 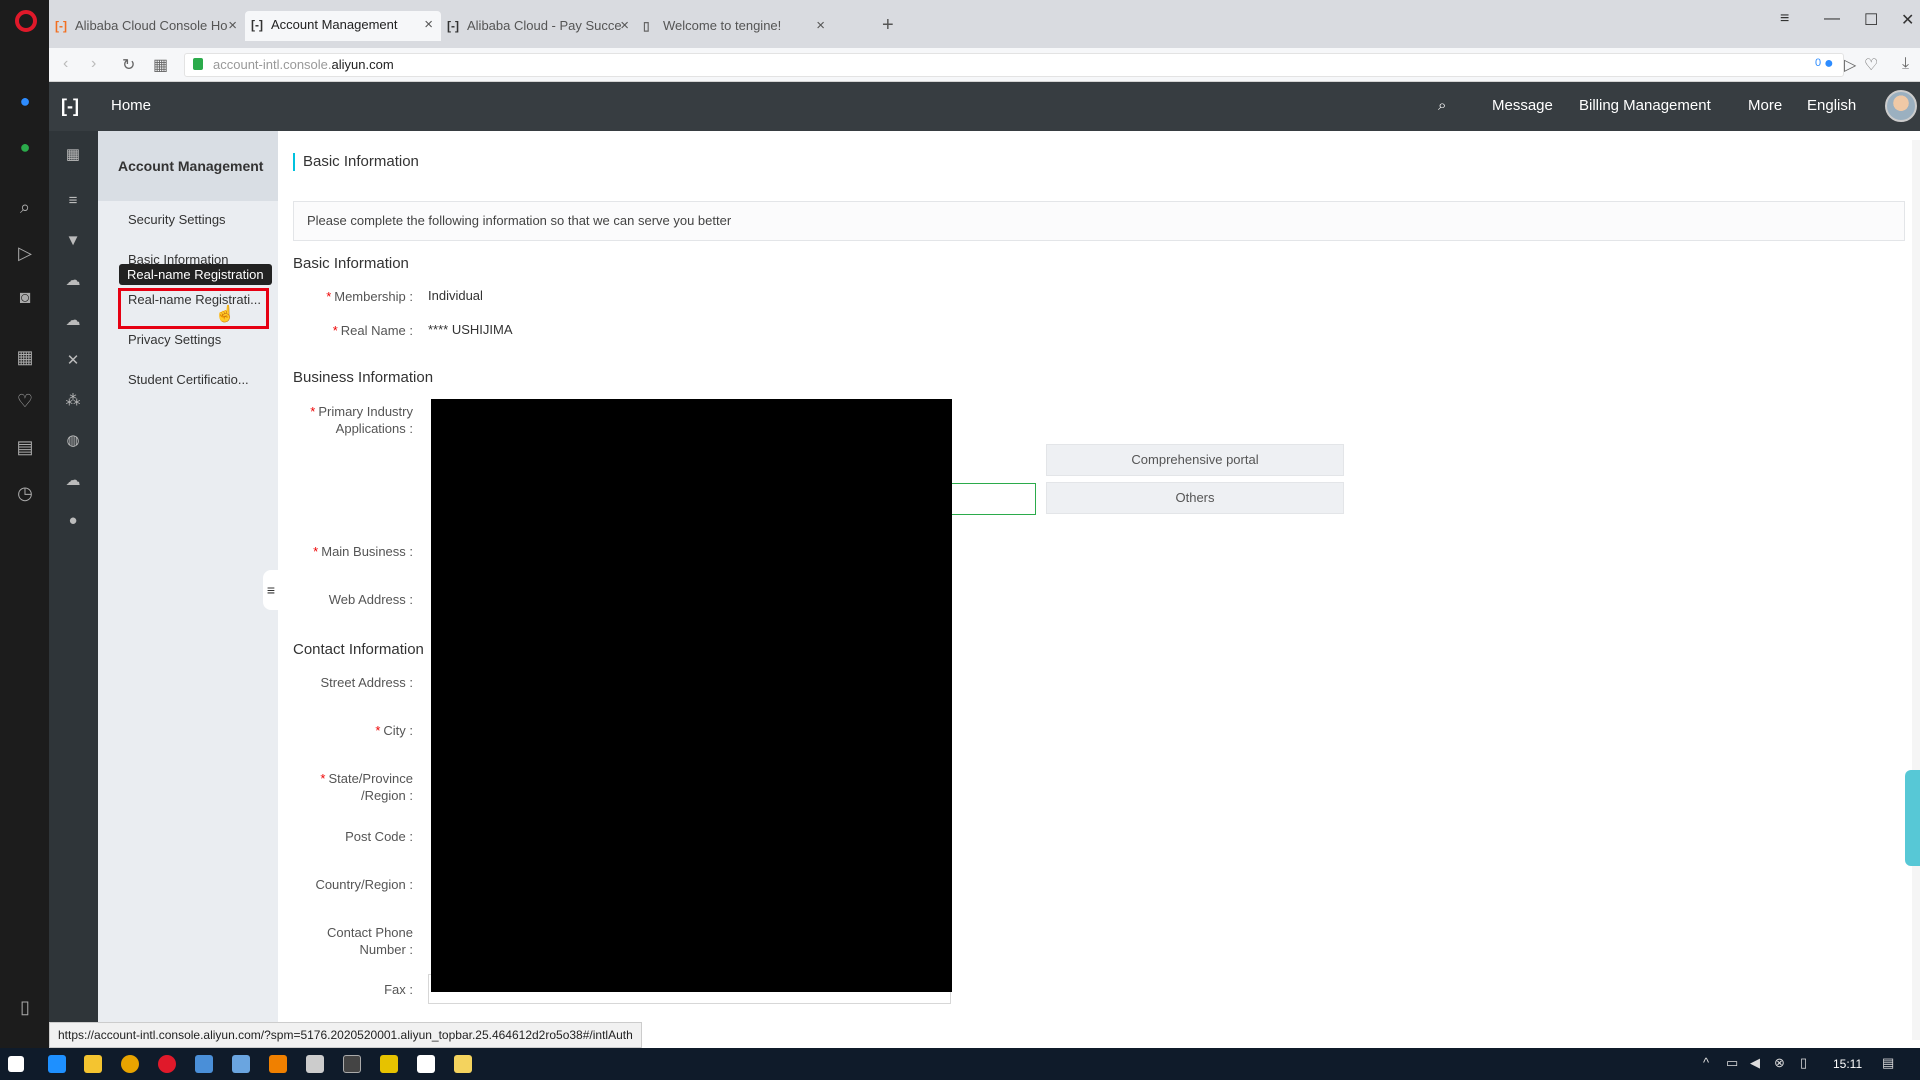 I want to click on send-icon: ▷, so click(x=25, y=253).